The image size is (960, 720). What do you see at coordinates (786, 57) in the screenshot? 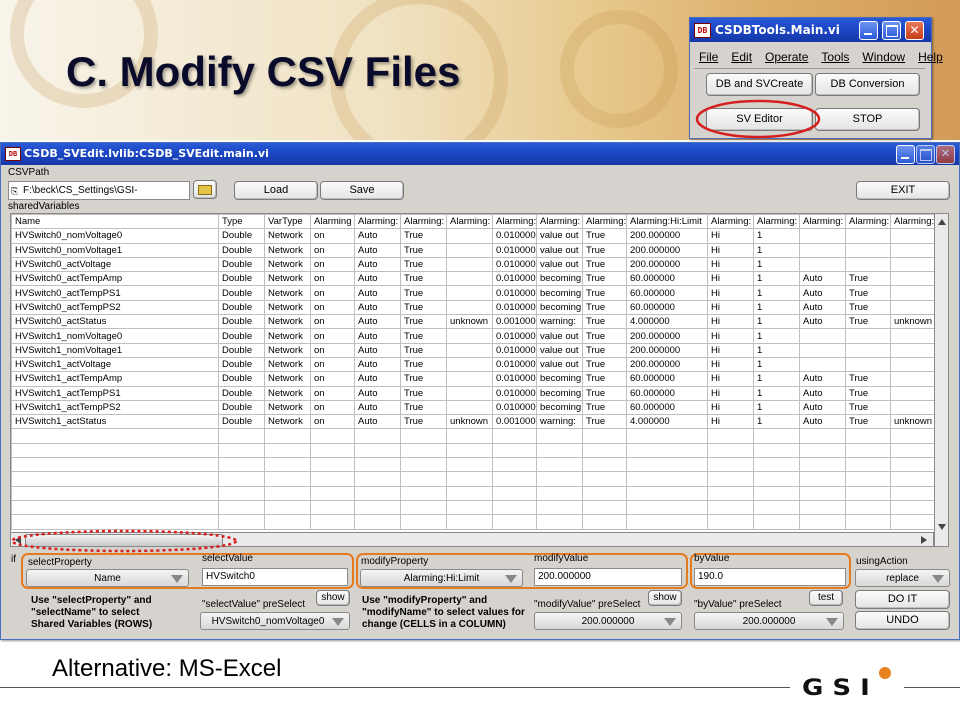
I see `menu-operate: Operate` at bounding box center [786, 57].